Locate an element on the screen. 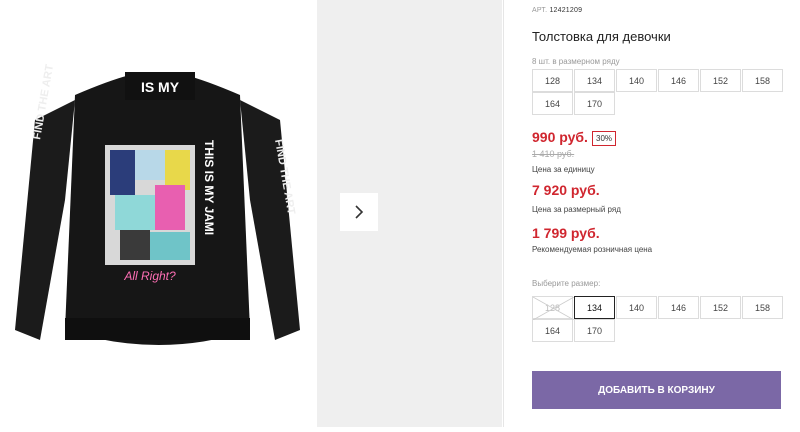  pack-size-cell: 158 is located at coordinates (762, 80).